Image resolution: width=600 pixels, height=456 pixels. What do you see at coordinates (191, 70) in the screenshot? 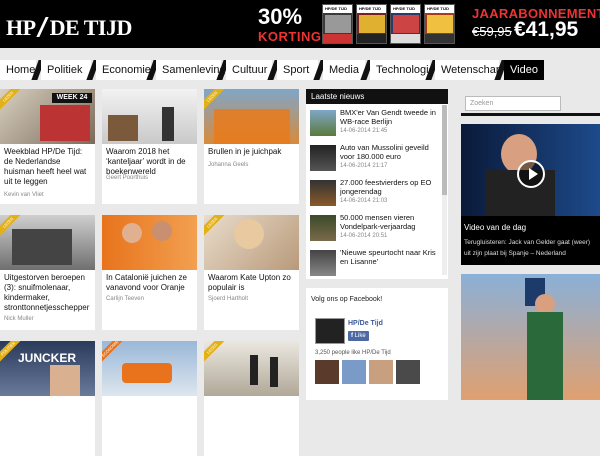
I see `nav-item-samenleving: Samenleving` at bounding box center [191, 70].